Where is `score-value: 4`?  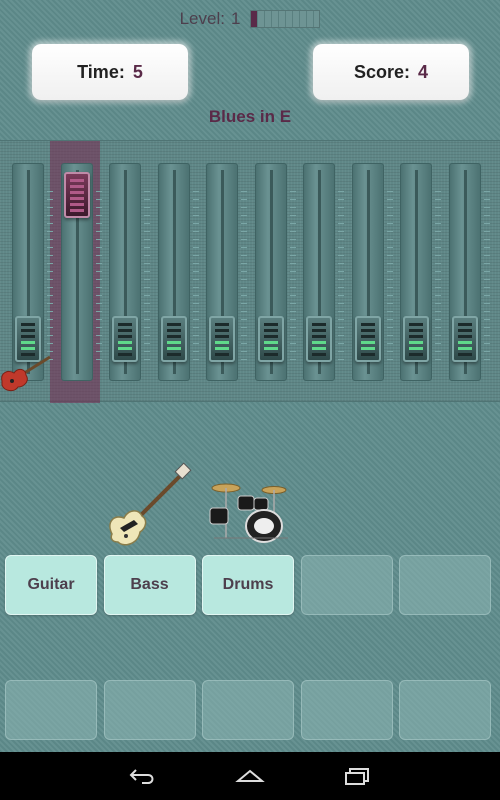
score-value: 4 is located at coordinates (423, 71).